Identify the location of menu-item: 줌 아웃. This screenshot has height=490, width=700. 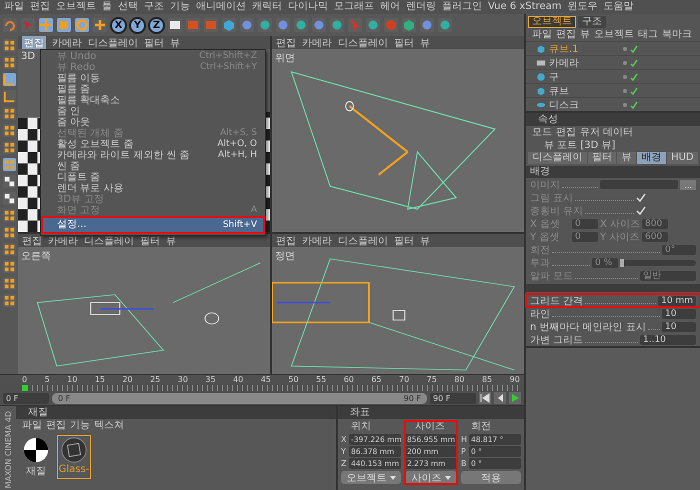
(153, 122).